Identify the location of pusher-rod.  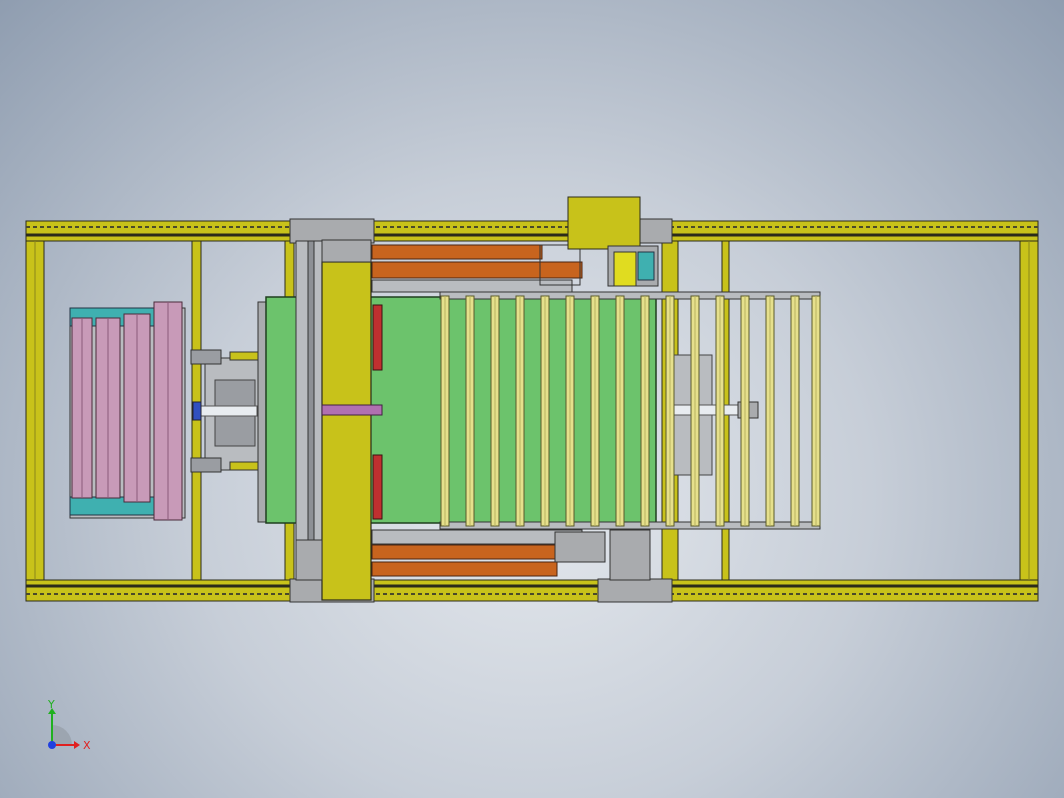
(226, 411).